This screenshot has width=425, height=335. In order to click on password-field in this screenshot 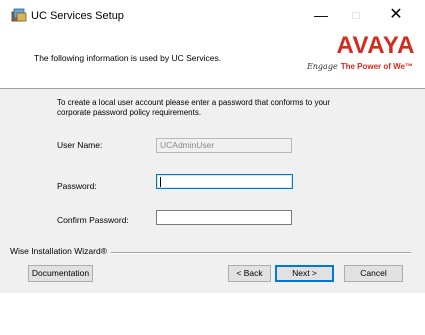, I will do `click(224, 181)`.